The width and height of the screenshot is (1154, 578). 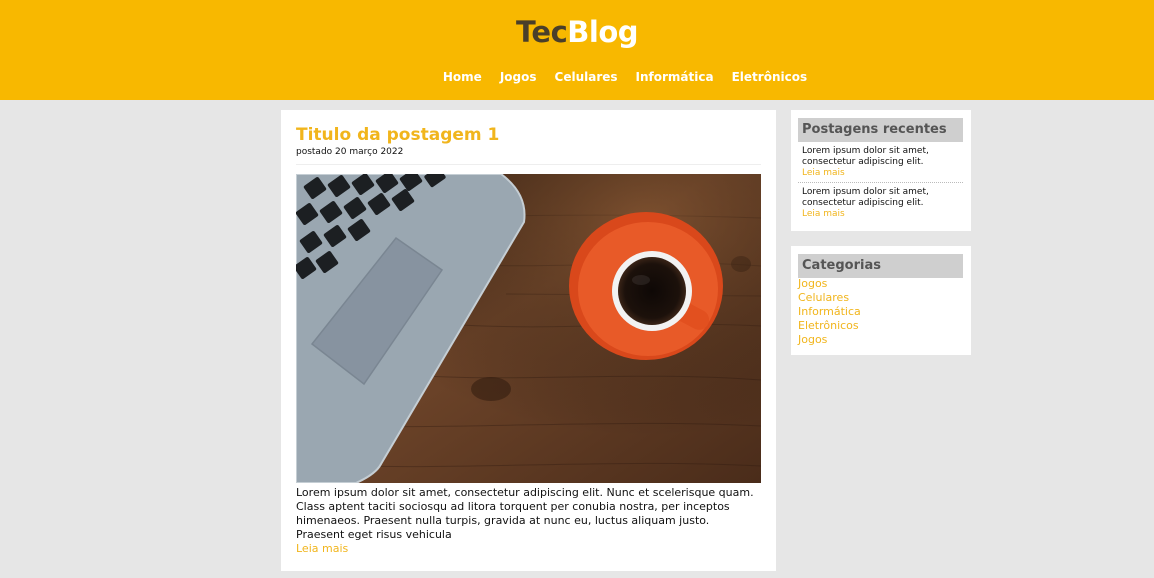 I want to click on category-item: Informática, so click(x=829, y=312).